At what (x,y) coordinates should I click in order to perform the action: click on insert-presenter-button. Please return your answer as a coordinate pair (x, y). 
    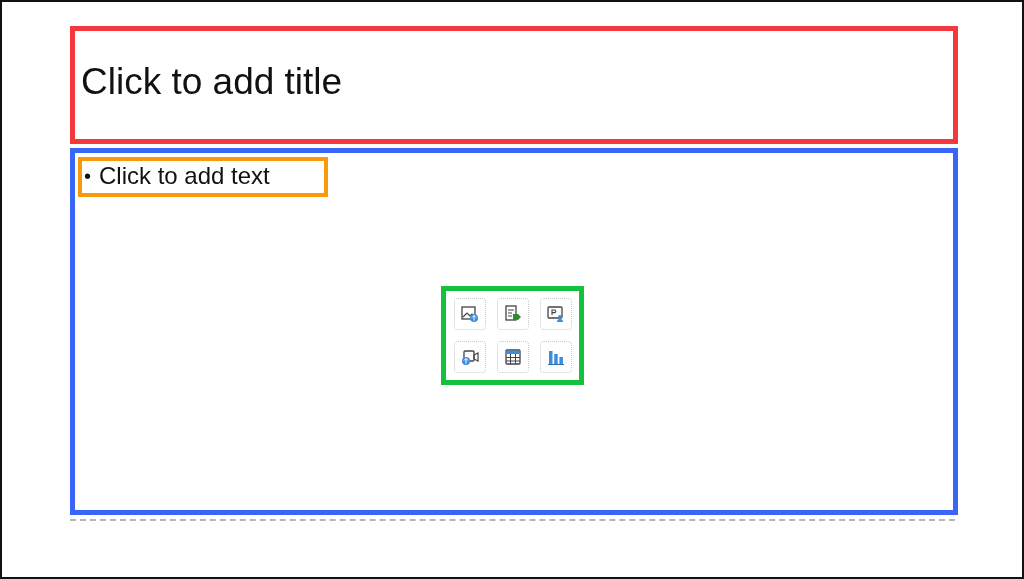
    Looking at the image, I should click on (556, 314).